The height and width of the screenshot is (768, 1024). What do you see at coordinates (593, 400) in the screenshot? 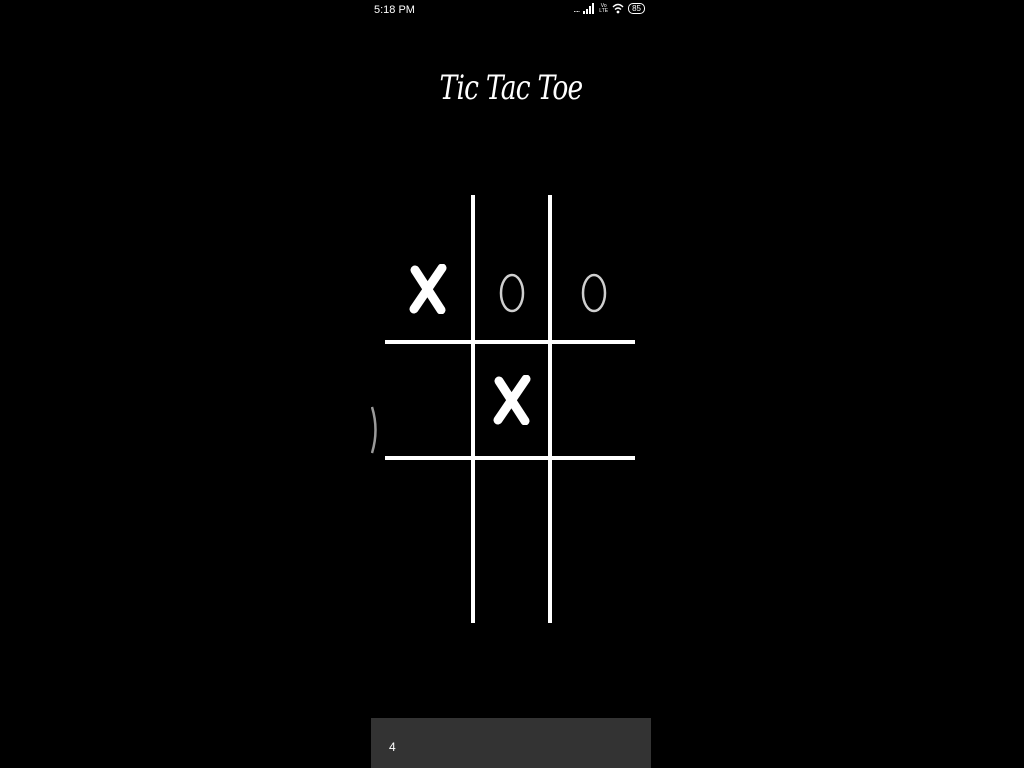
I see `board-cell-r2-c3` at bounding box center [593, 400].